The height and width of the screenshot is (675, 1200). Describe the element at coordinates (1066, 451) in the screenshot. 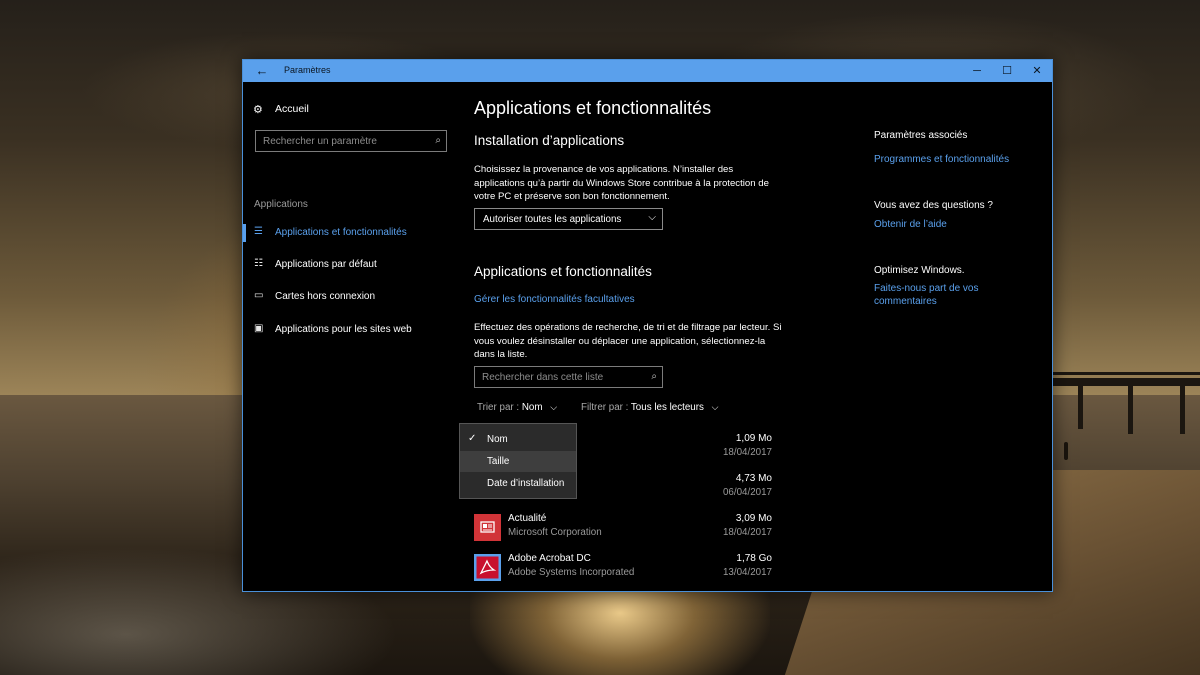

I see `wallpaper-person` at that location.